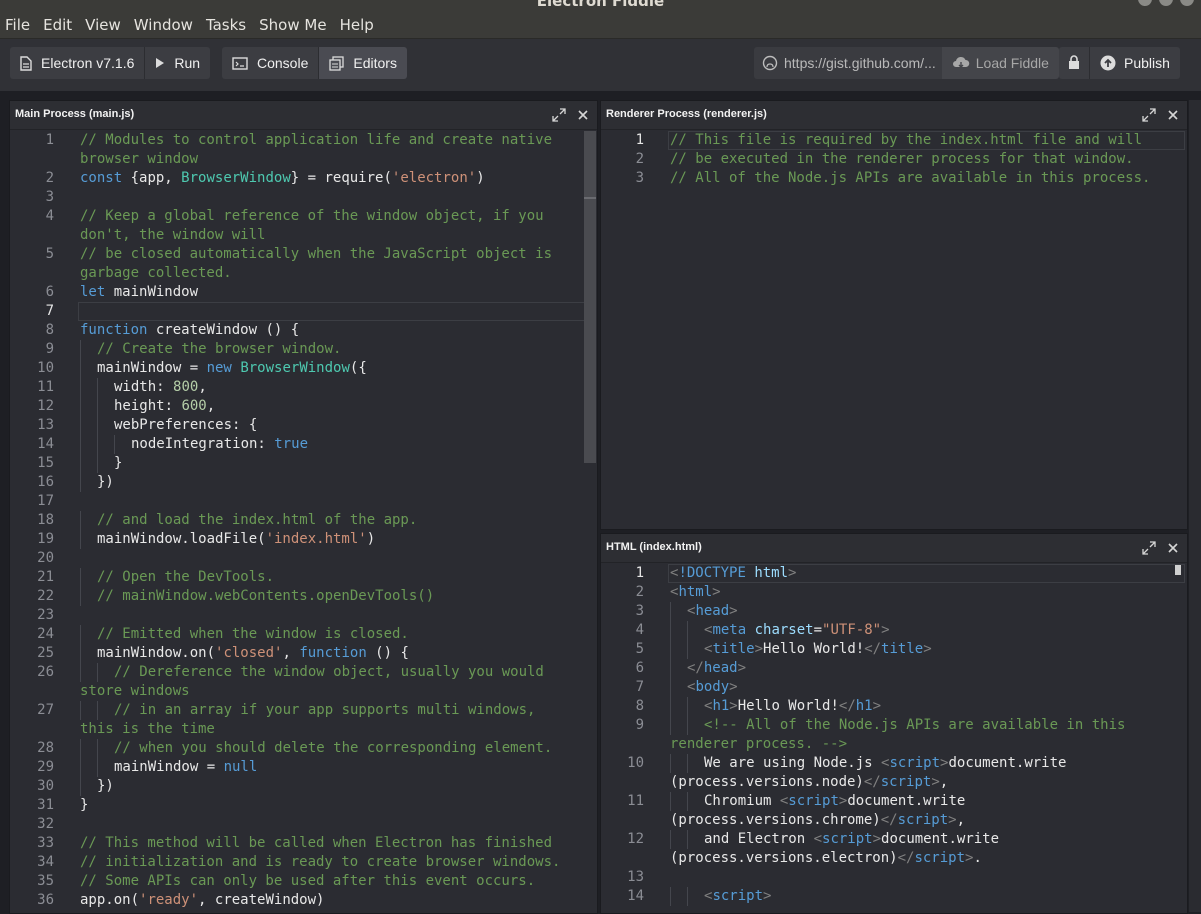 The width and height of the screenshot is (1201, 914). What do you see at coordinates (303, 444) in the screenshot?
I see `code-line: 14 nodeIntegration: true` at bounding box center [303, 444].